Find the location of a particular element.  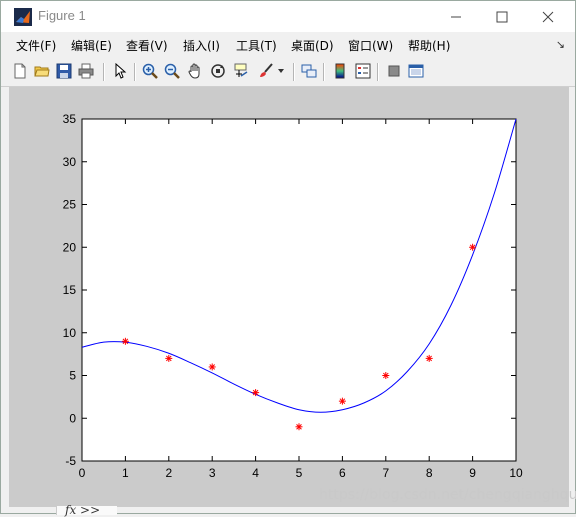

new-figure-icon is located at coordinates (20, 71).